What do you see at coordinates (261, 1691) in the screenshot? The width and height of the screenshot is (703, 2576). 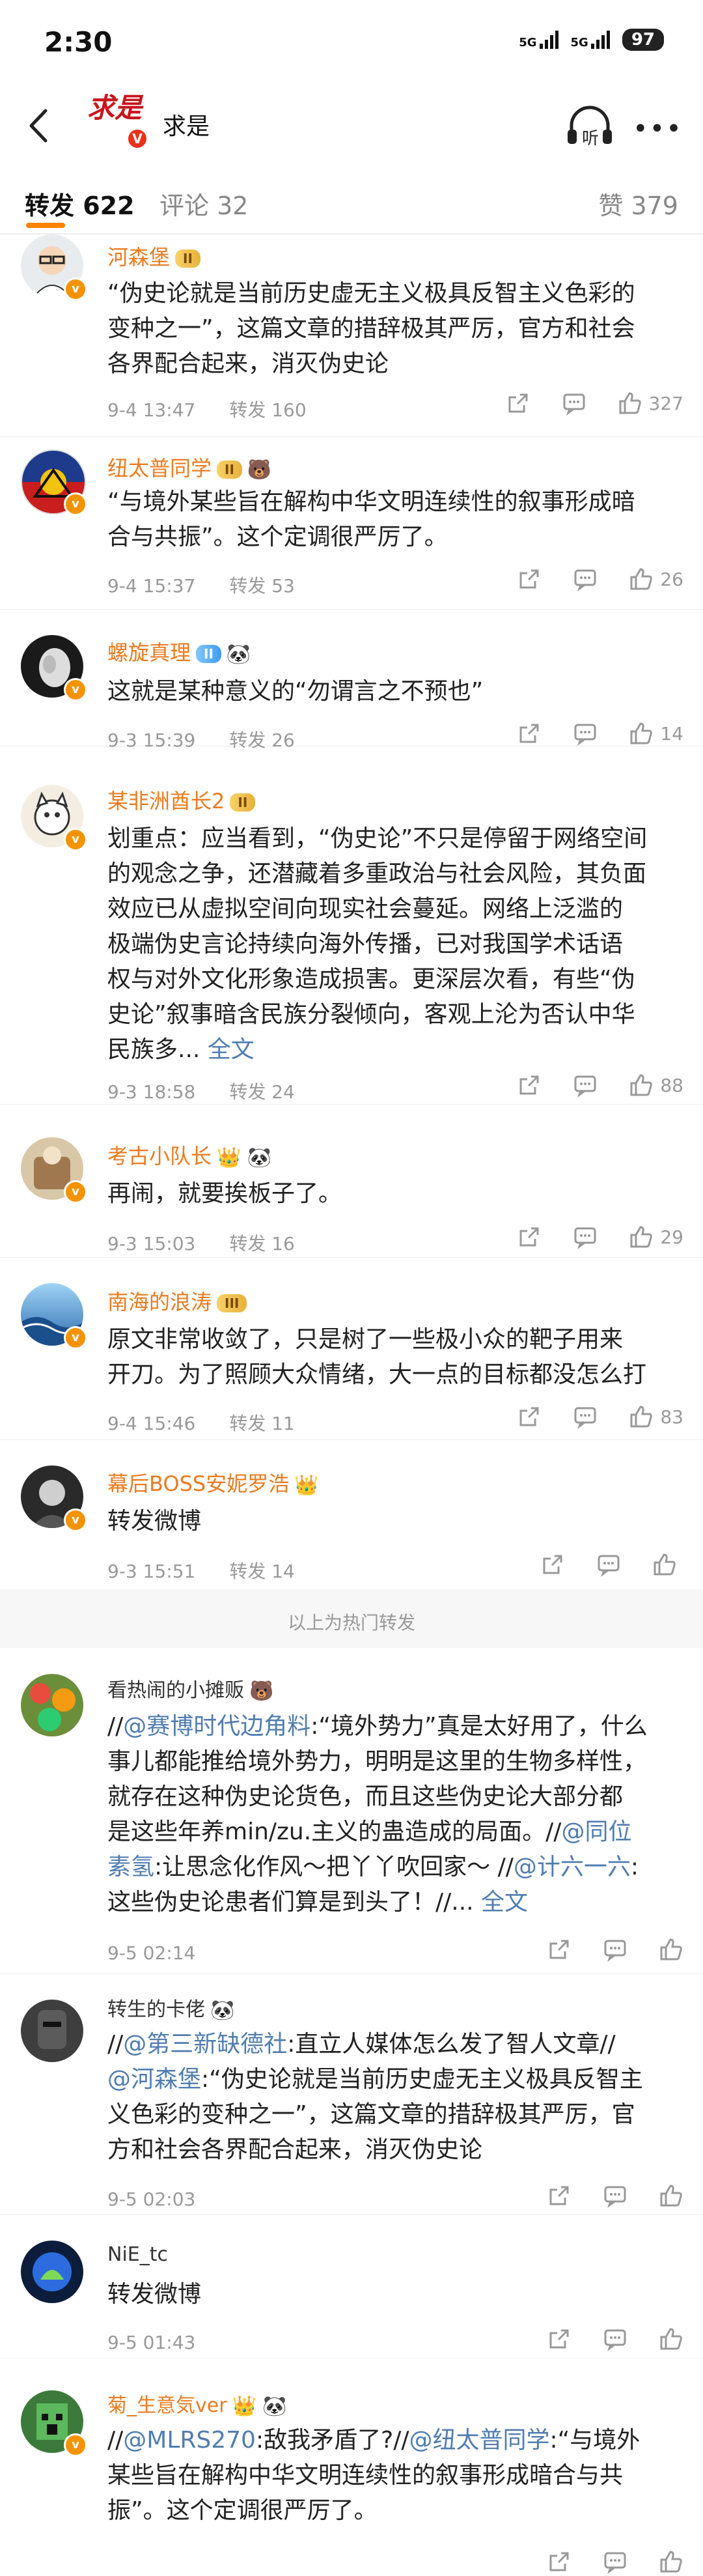 I see `fan-badge-icon: 🐻` at bounding box center [261, 1691].